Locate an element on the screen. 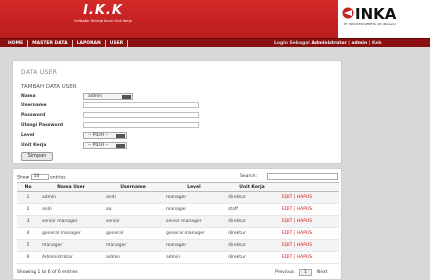 This screenshot has width=430, height=280. search-label: Search: is located at coordinates (248, 176).